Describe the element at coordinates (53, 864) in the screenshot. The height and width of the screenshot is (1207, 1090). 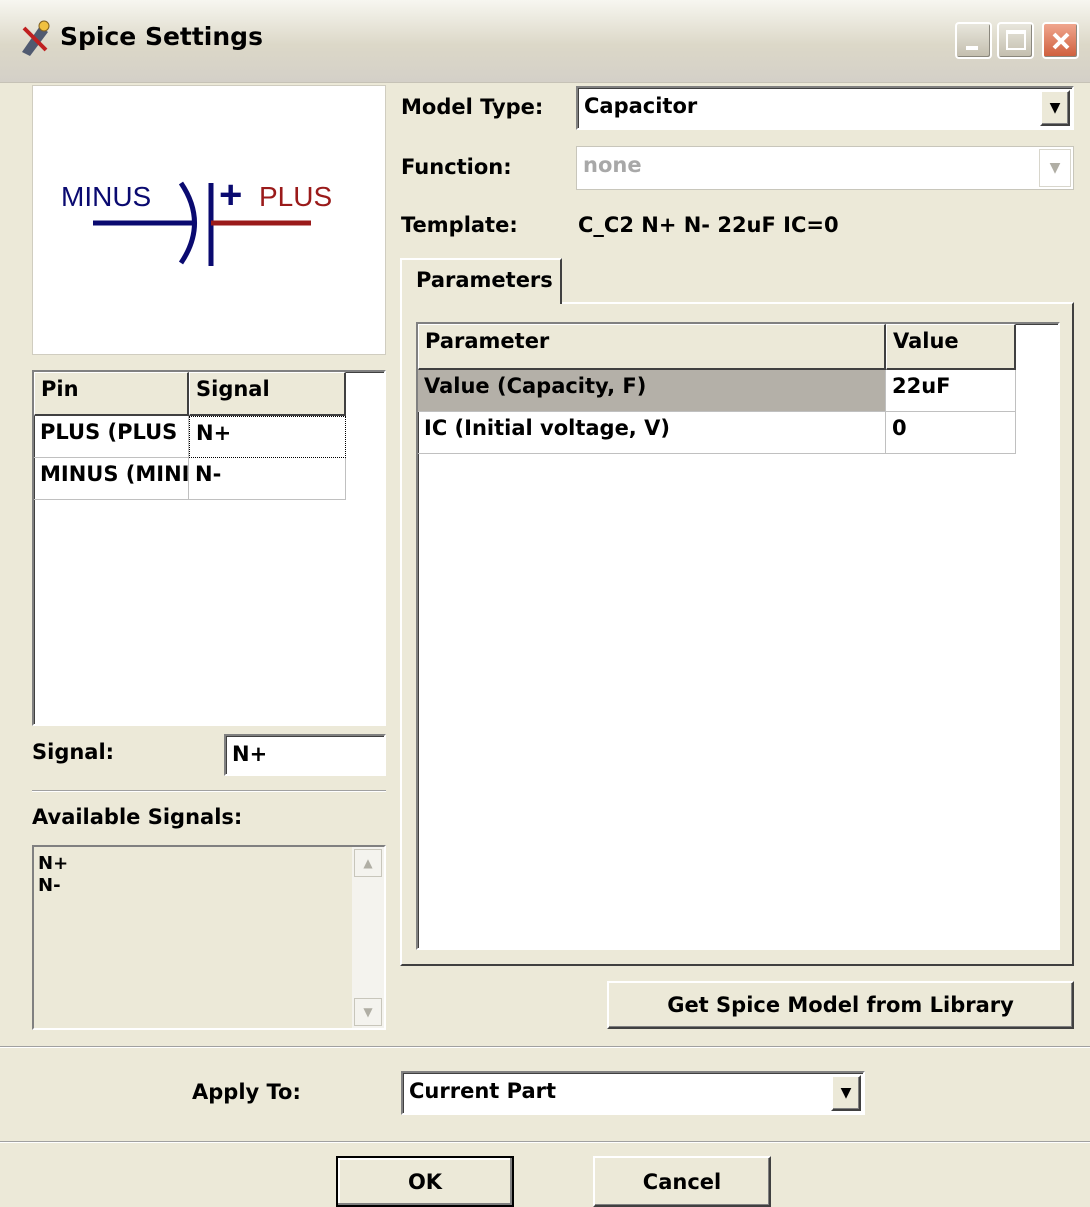
I see `available-signal-item: N+` at that location.